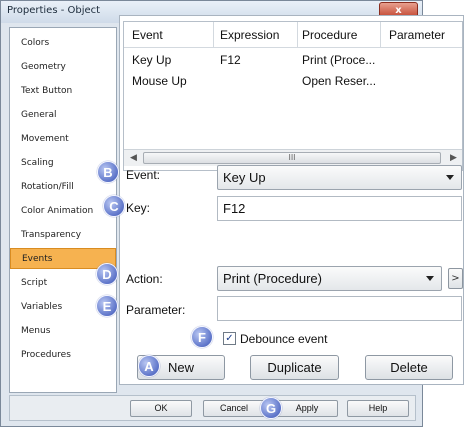 The image size is (464, 427). What do you see at coordinates (63, 331) in the screenshot?
I see `category-item-menus: Menus` at bounding box center [63, 331].